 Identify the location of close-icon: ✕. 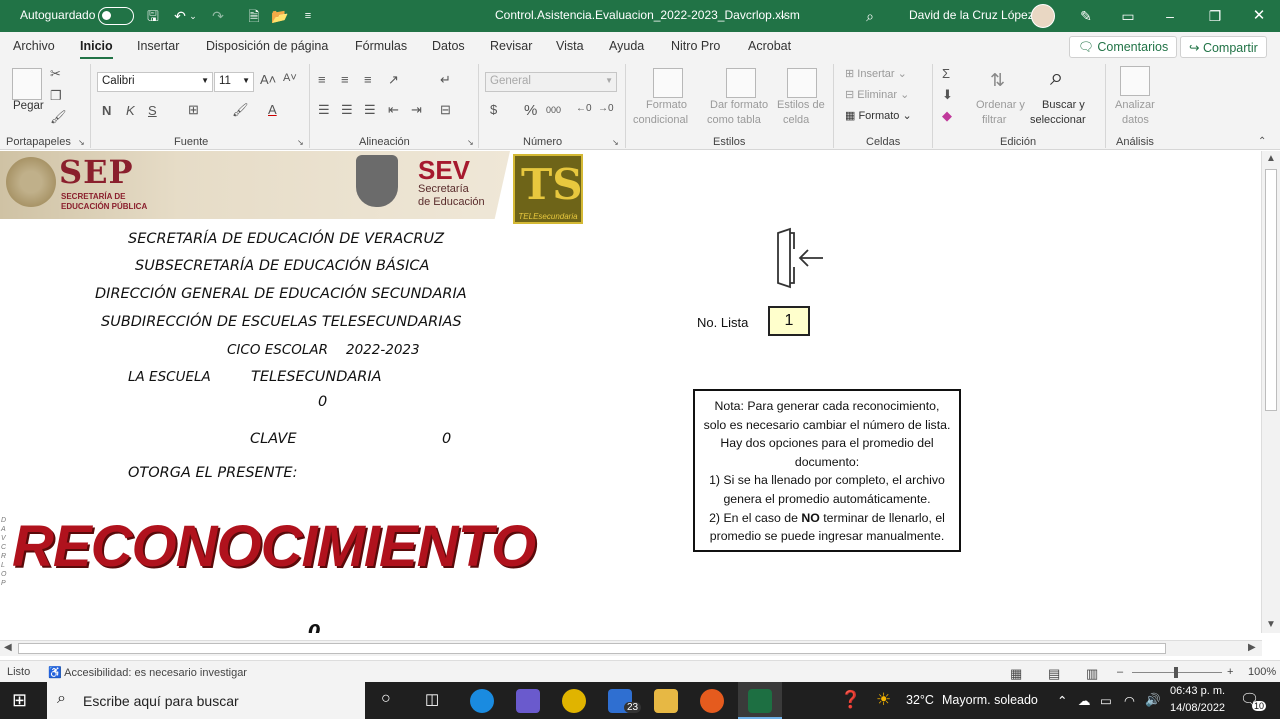
(1259, 16).